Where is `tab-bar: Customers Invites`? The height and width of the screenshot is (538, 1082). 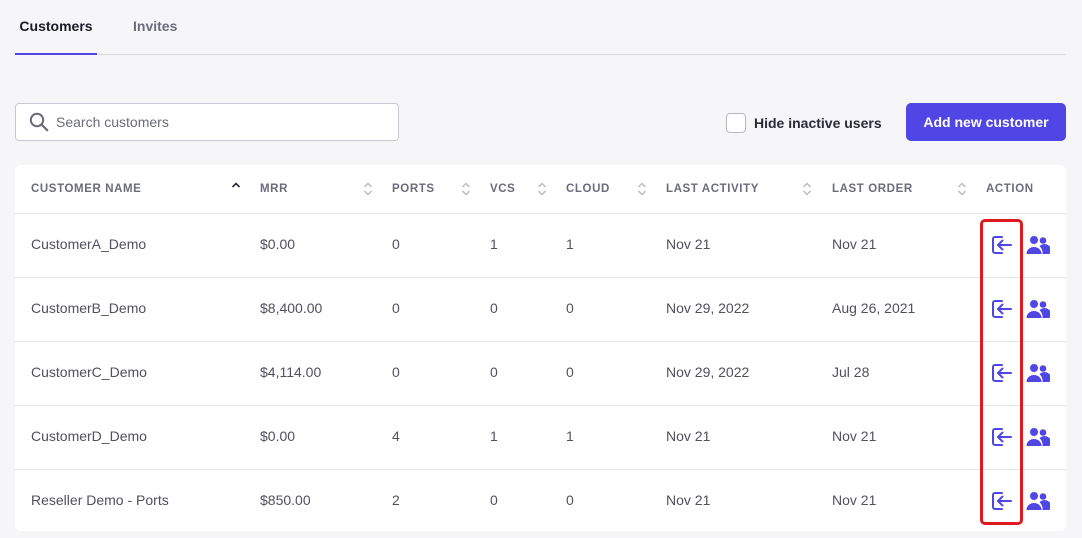 tab-bar: Customers Invites is located at coordinates (540, 27).